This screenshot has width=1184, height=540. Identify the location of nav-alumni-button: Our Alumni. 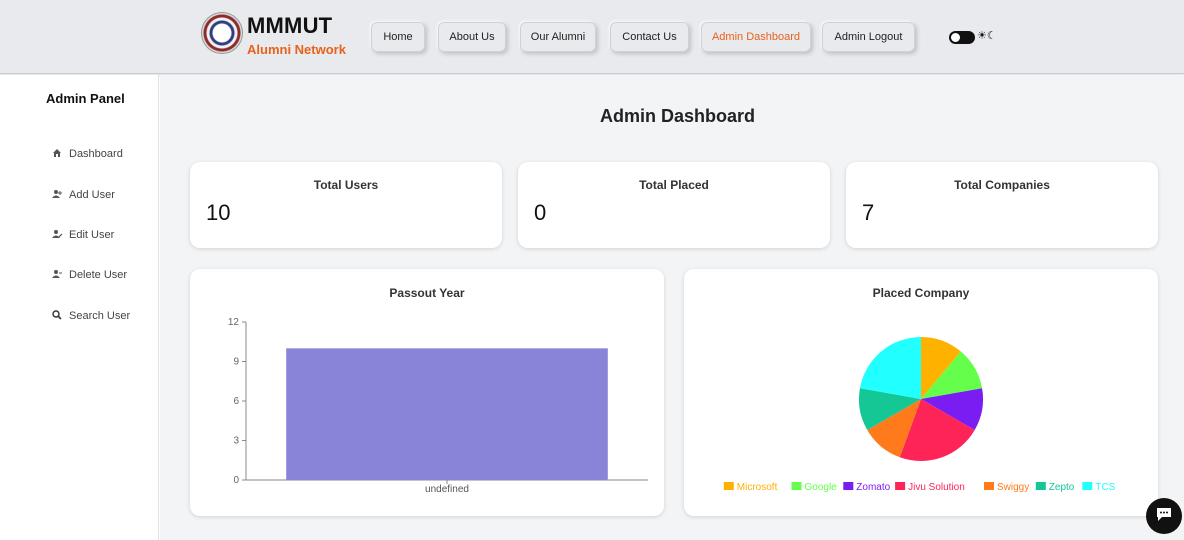
(558, 37).